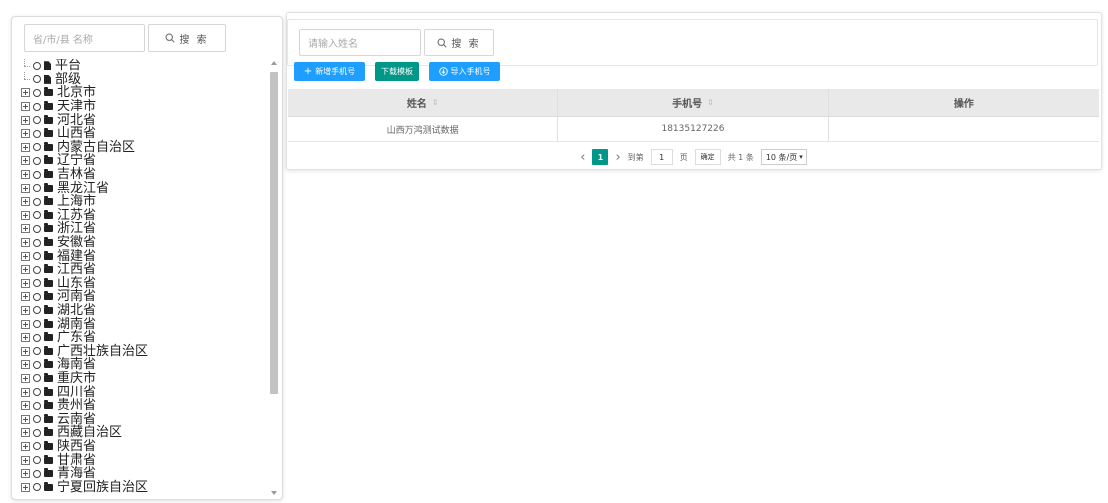  What do you see at coordinates (76, 378) in the screenshot?
I see `tree-node-label: 重庆市` at bounding box center [76, 378].